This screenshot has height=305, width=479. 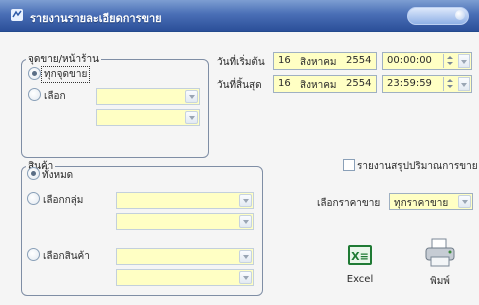 What do you see at coordinates (33, 173) in the screenshot?
I see `radio-all-products` at bounding box center [33, 173].